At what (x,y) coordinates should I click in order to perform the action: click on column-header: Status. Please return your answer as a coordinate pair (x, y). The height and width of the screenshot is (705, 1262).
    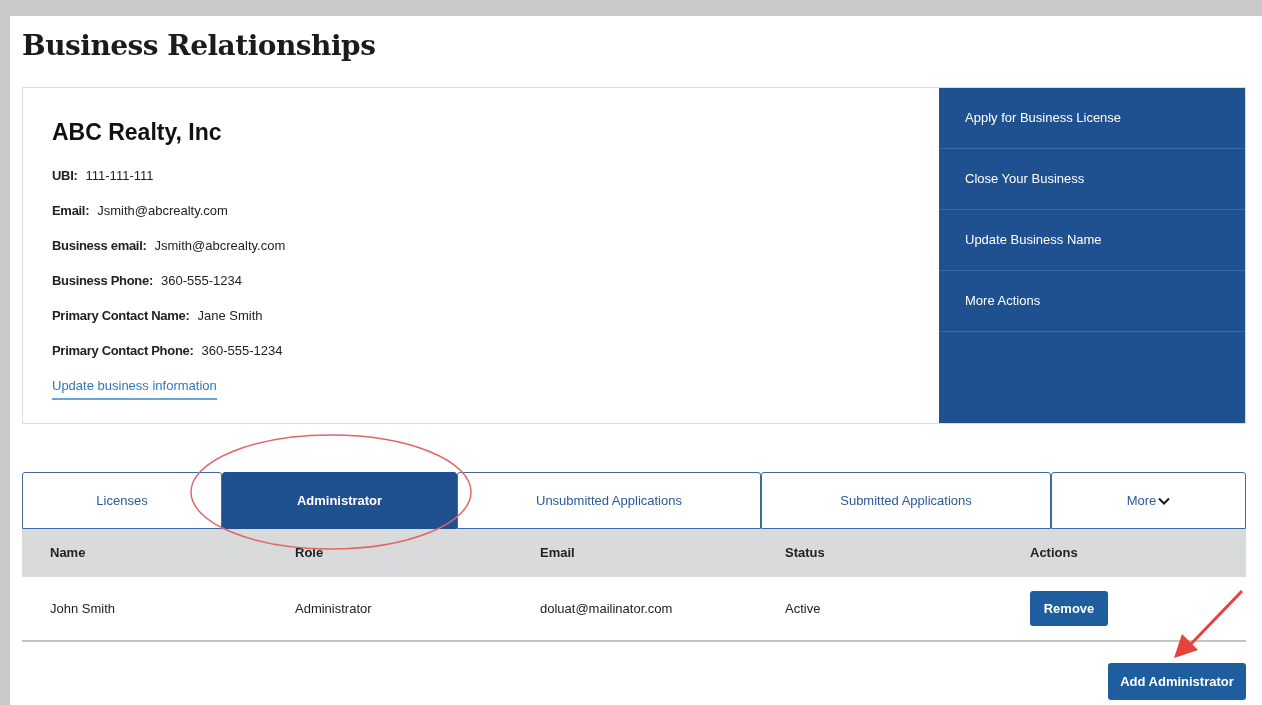
    Looking at the image, I should click on (805, 553).